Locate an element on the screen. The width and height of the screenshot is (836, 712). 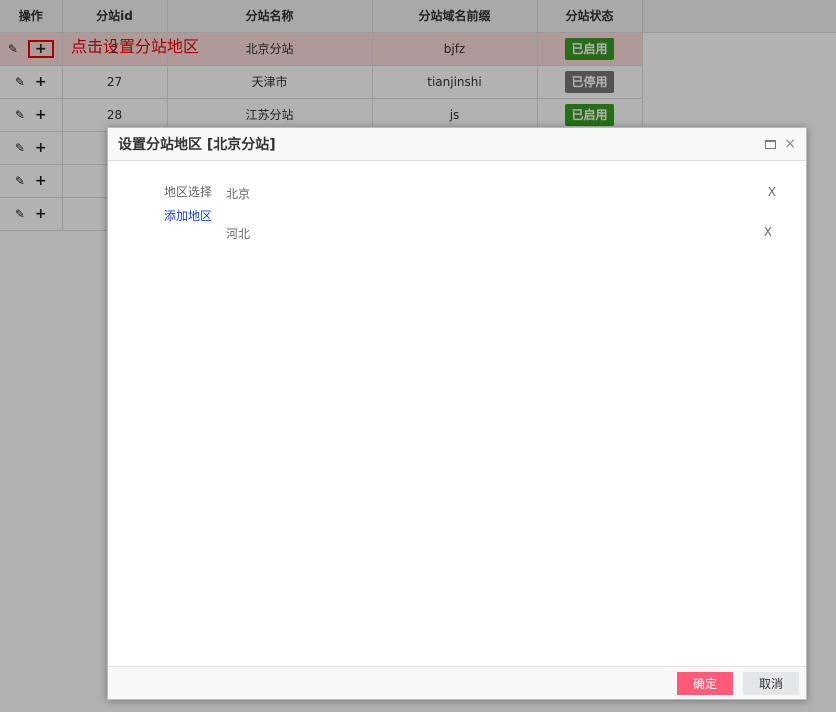
dialog-header: 设置分站地区 [北京分站] × is located at coordinates (457, 144).